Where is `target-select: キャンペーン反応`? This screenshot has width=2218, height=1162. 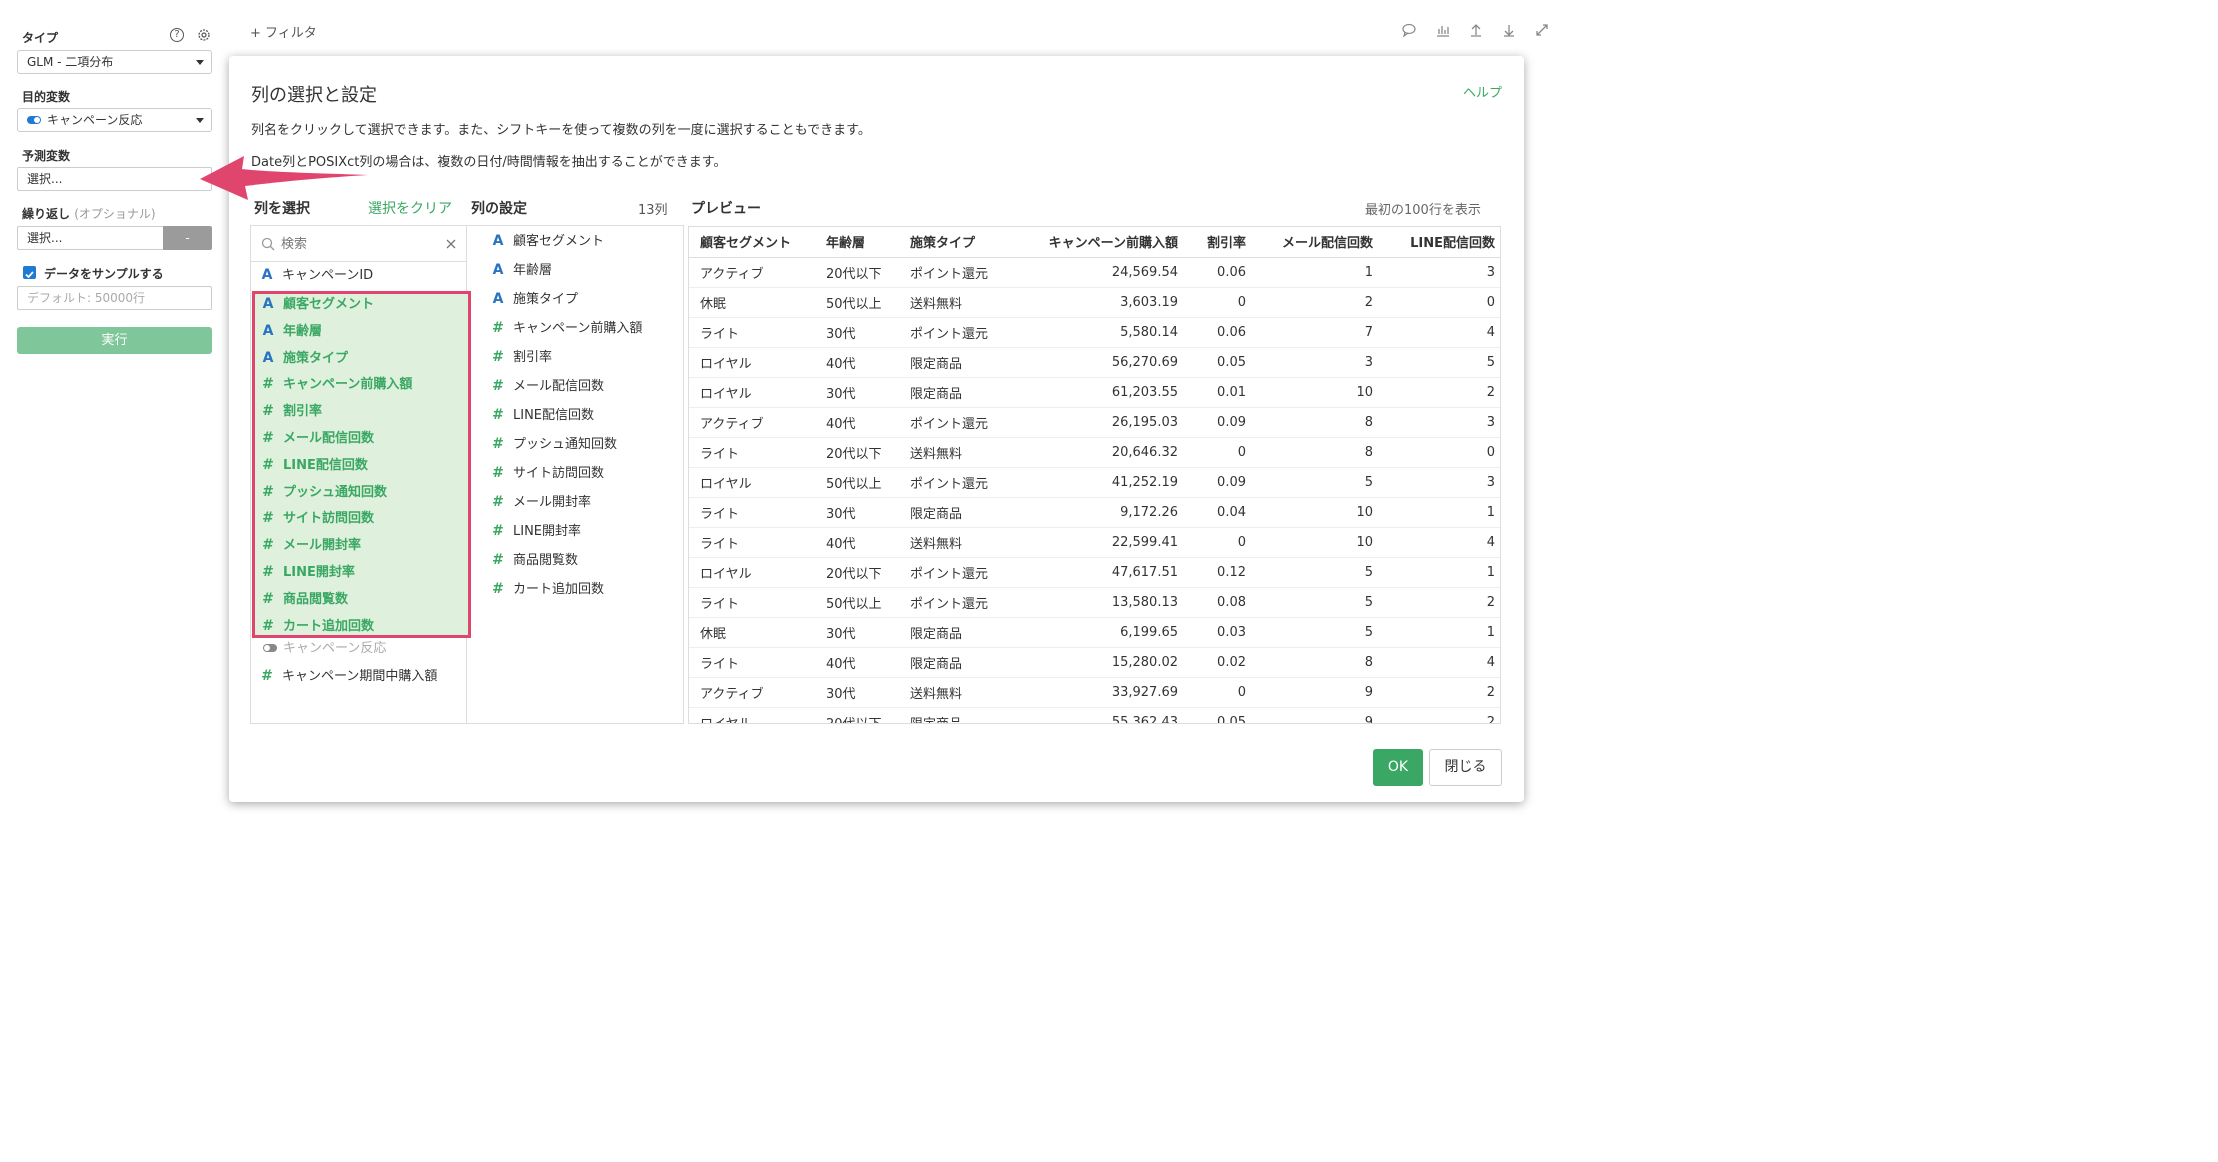
target-select: キャンペーン反応 is located at coordinates (114, 120).